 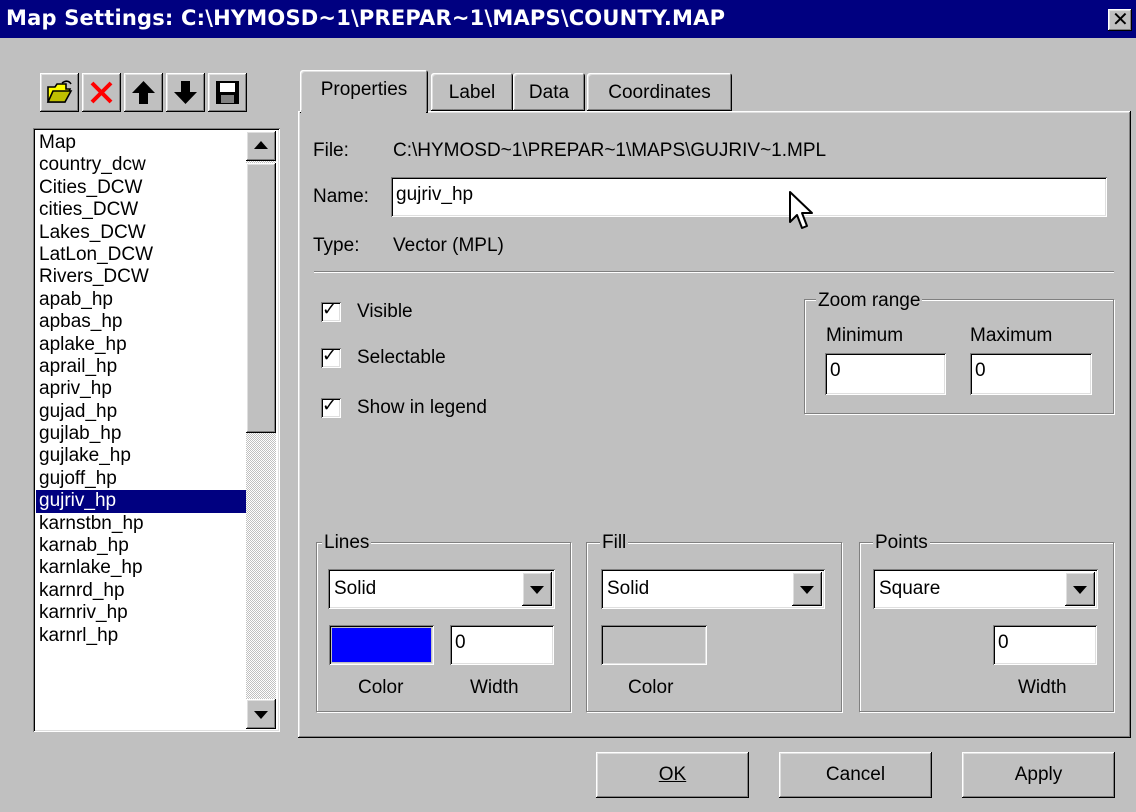 I want to click on list-item: Map, so click(x=142, y=143).